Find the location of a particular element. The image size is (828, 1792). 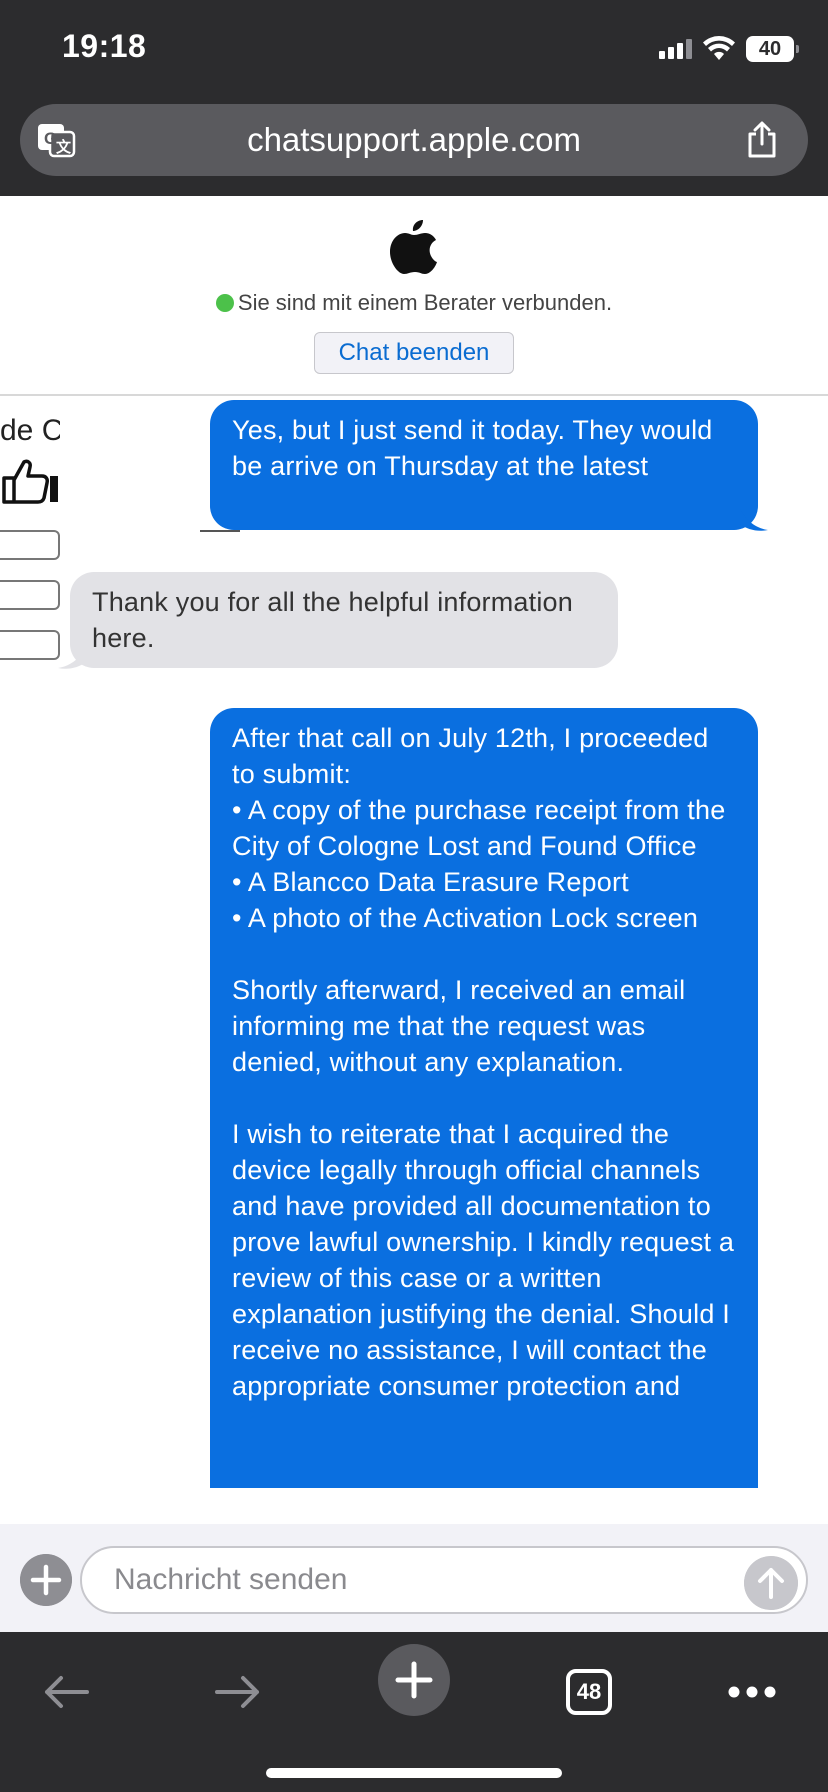

send-button is located at coordinates (771, 1583).